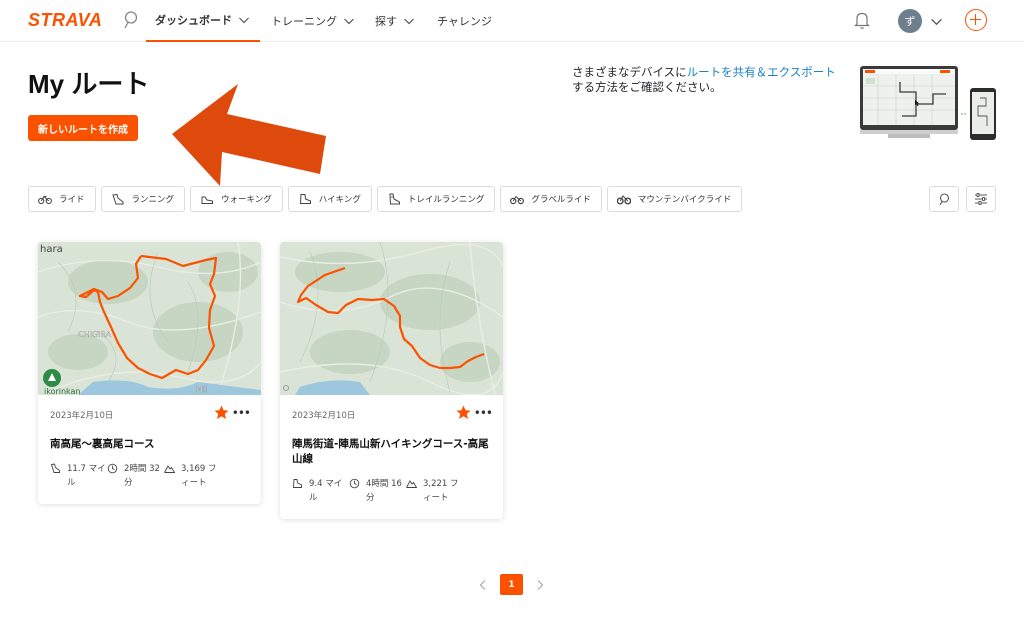  Describe the element at coordinates (142, 476) in the screenshot. I see `route-time-value: 2時間 32 分` at that location.